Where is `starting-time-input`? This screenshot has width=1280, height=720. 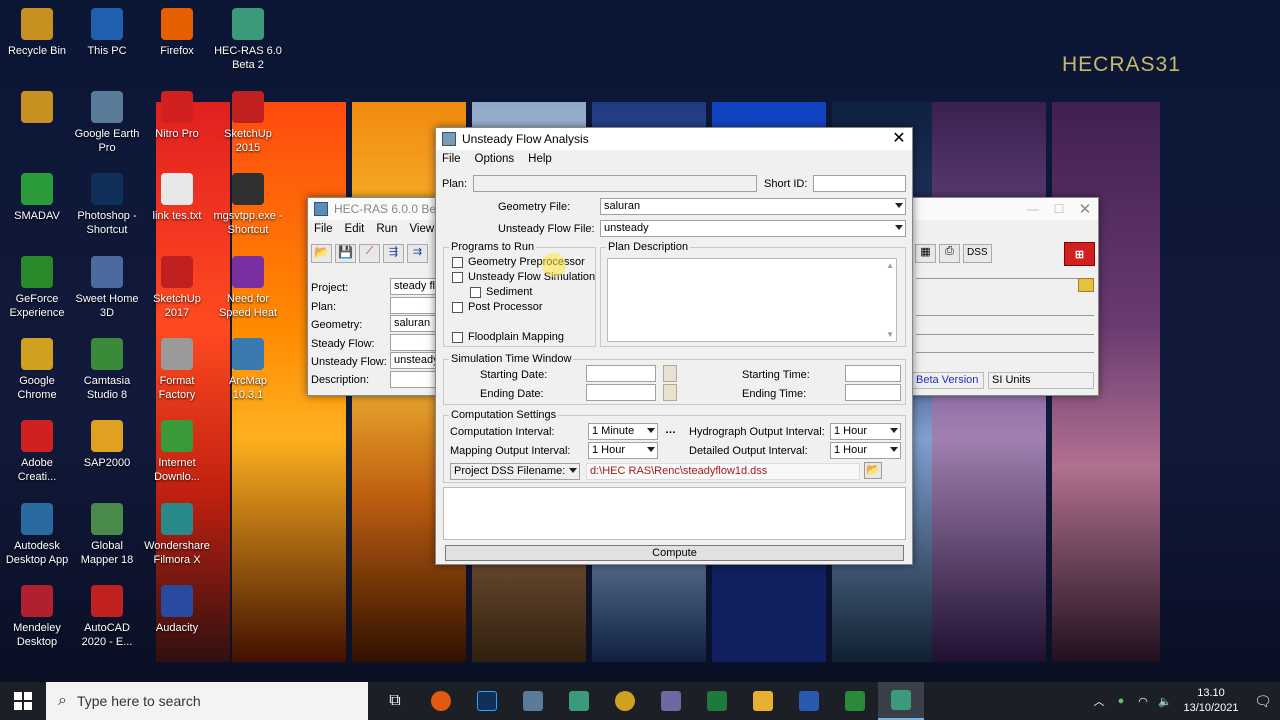 starting-time-input is located at coordinates (873, 373).